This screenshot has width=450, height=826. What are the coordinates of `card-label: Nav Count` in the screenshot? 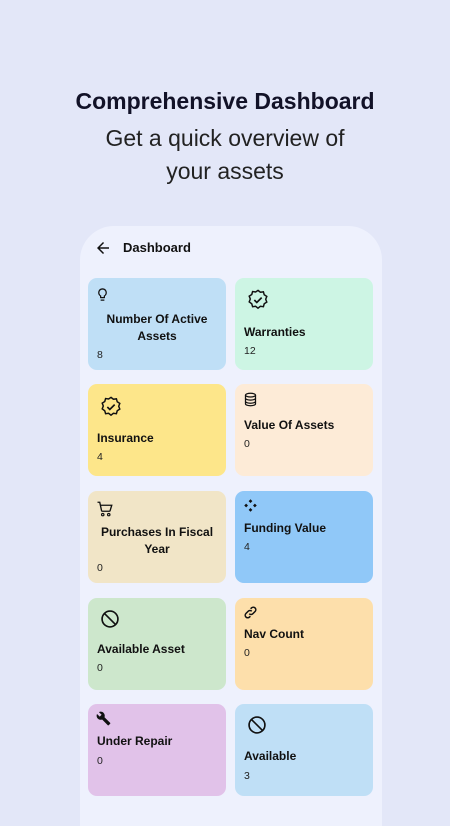 It's located at (274, 634).